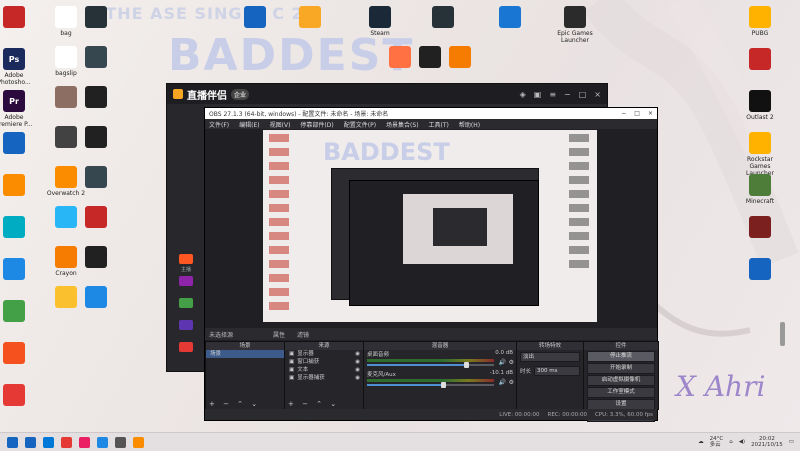 The height and width of the screenshot is (451, 800). What do you see at coordinates (650, 113) in the screenshot?
I see `obs-close-icon: ×` at bounding box center [650, 113].